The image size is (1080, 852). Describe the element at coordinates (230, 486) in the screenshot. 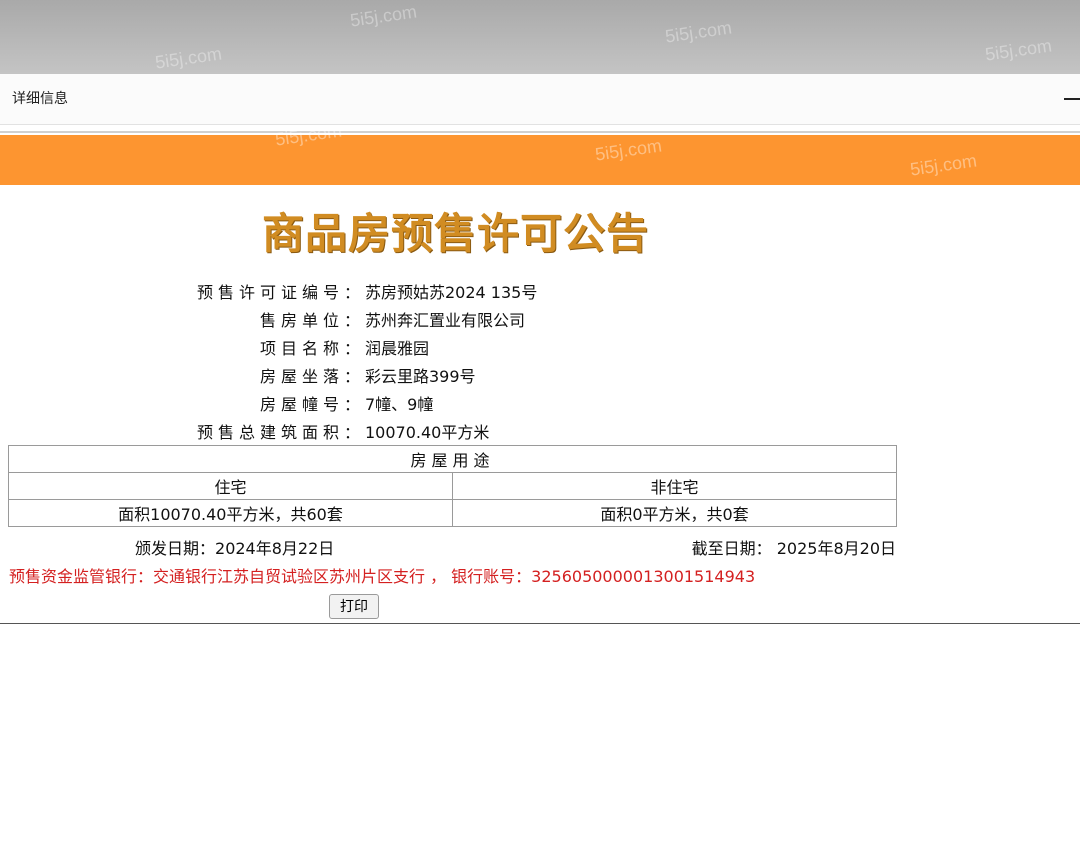

I see `column-residential: 住宅` at that location.